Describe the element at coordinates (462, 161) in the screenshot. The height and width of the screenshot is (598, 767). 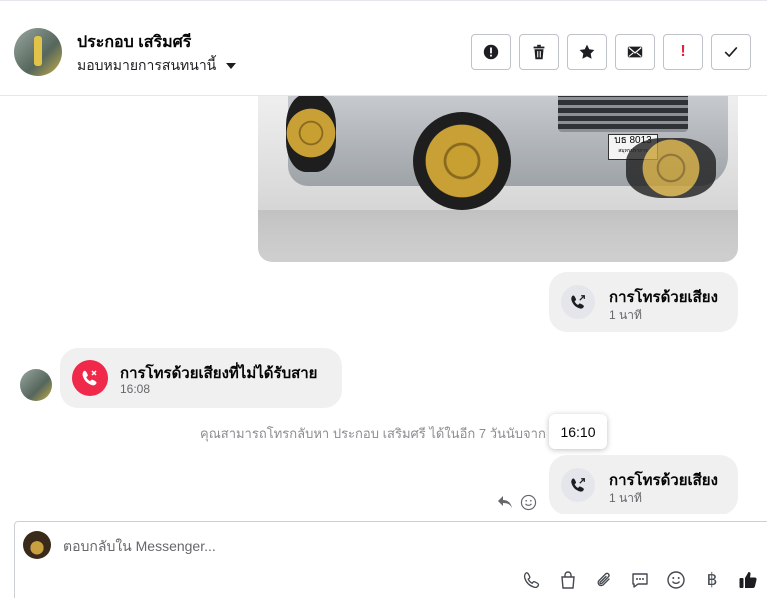
I see `front-wheel` at that location.